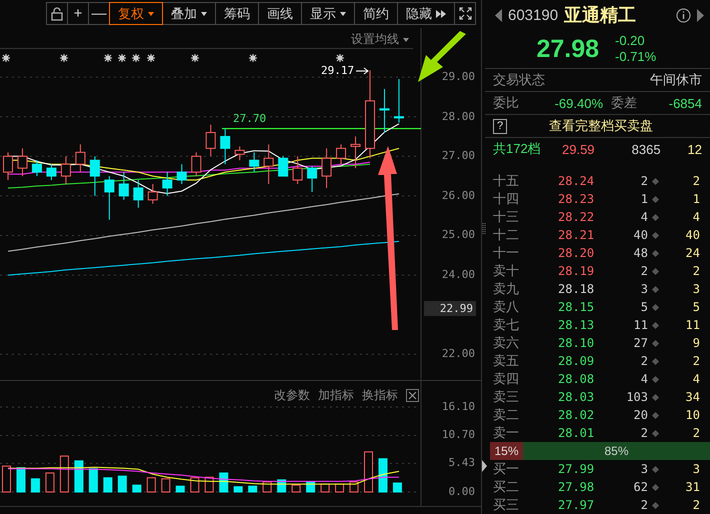 Image resolution: width=710 pixels, height=514 pixels. What do you see at coordinates (328, 13) in the screenshot?
I see `toolbar-menu-button: 显示` at bounding box center [328, 13].